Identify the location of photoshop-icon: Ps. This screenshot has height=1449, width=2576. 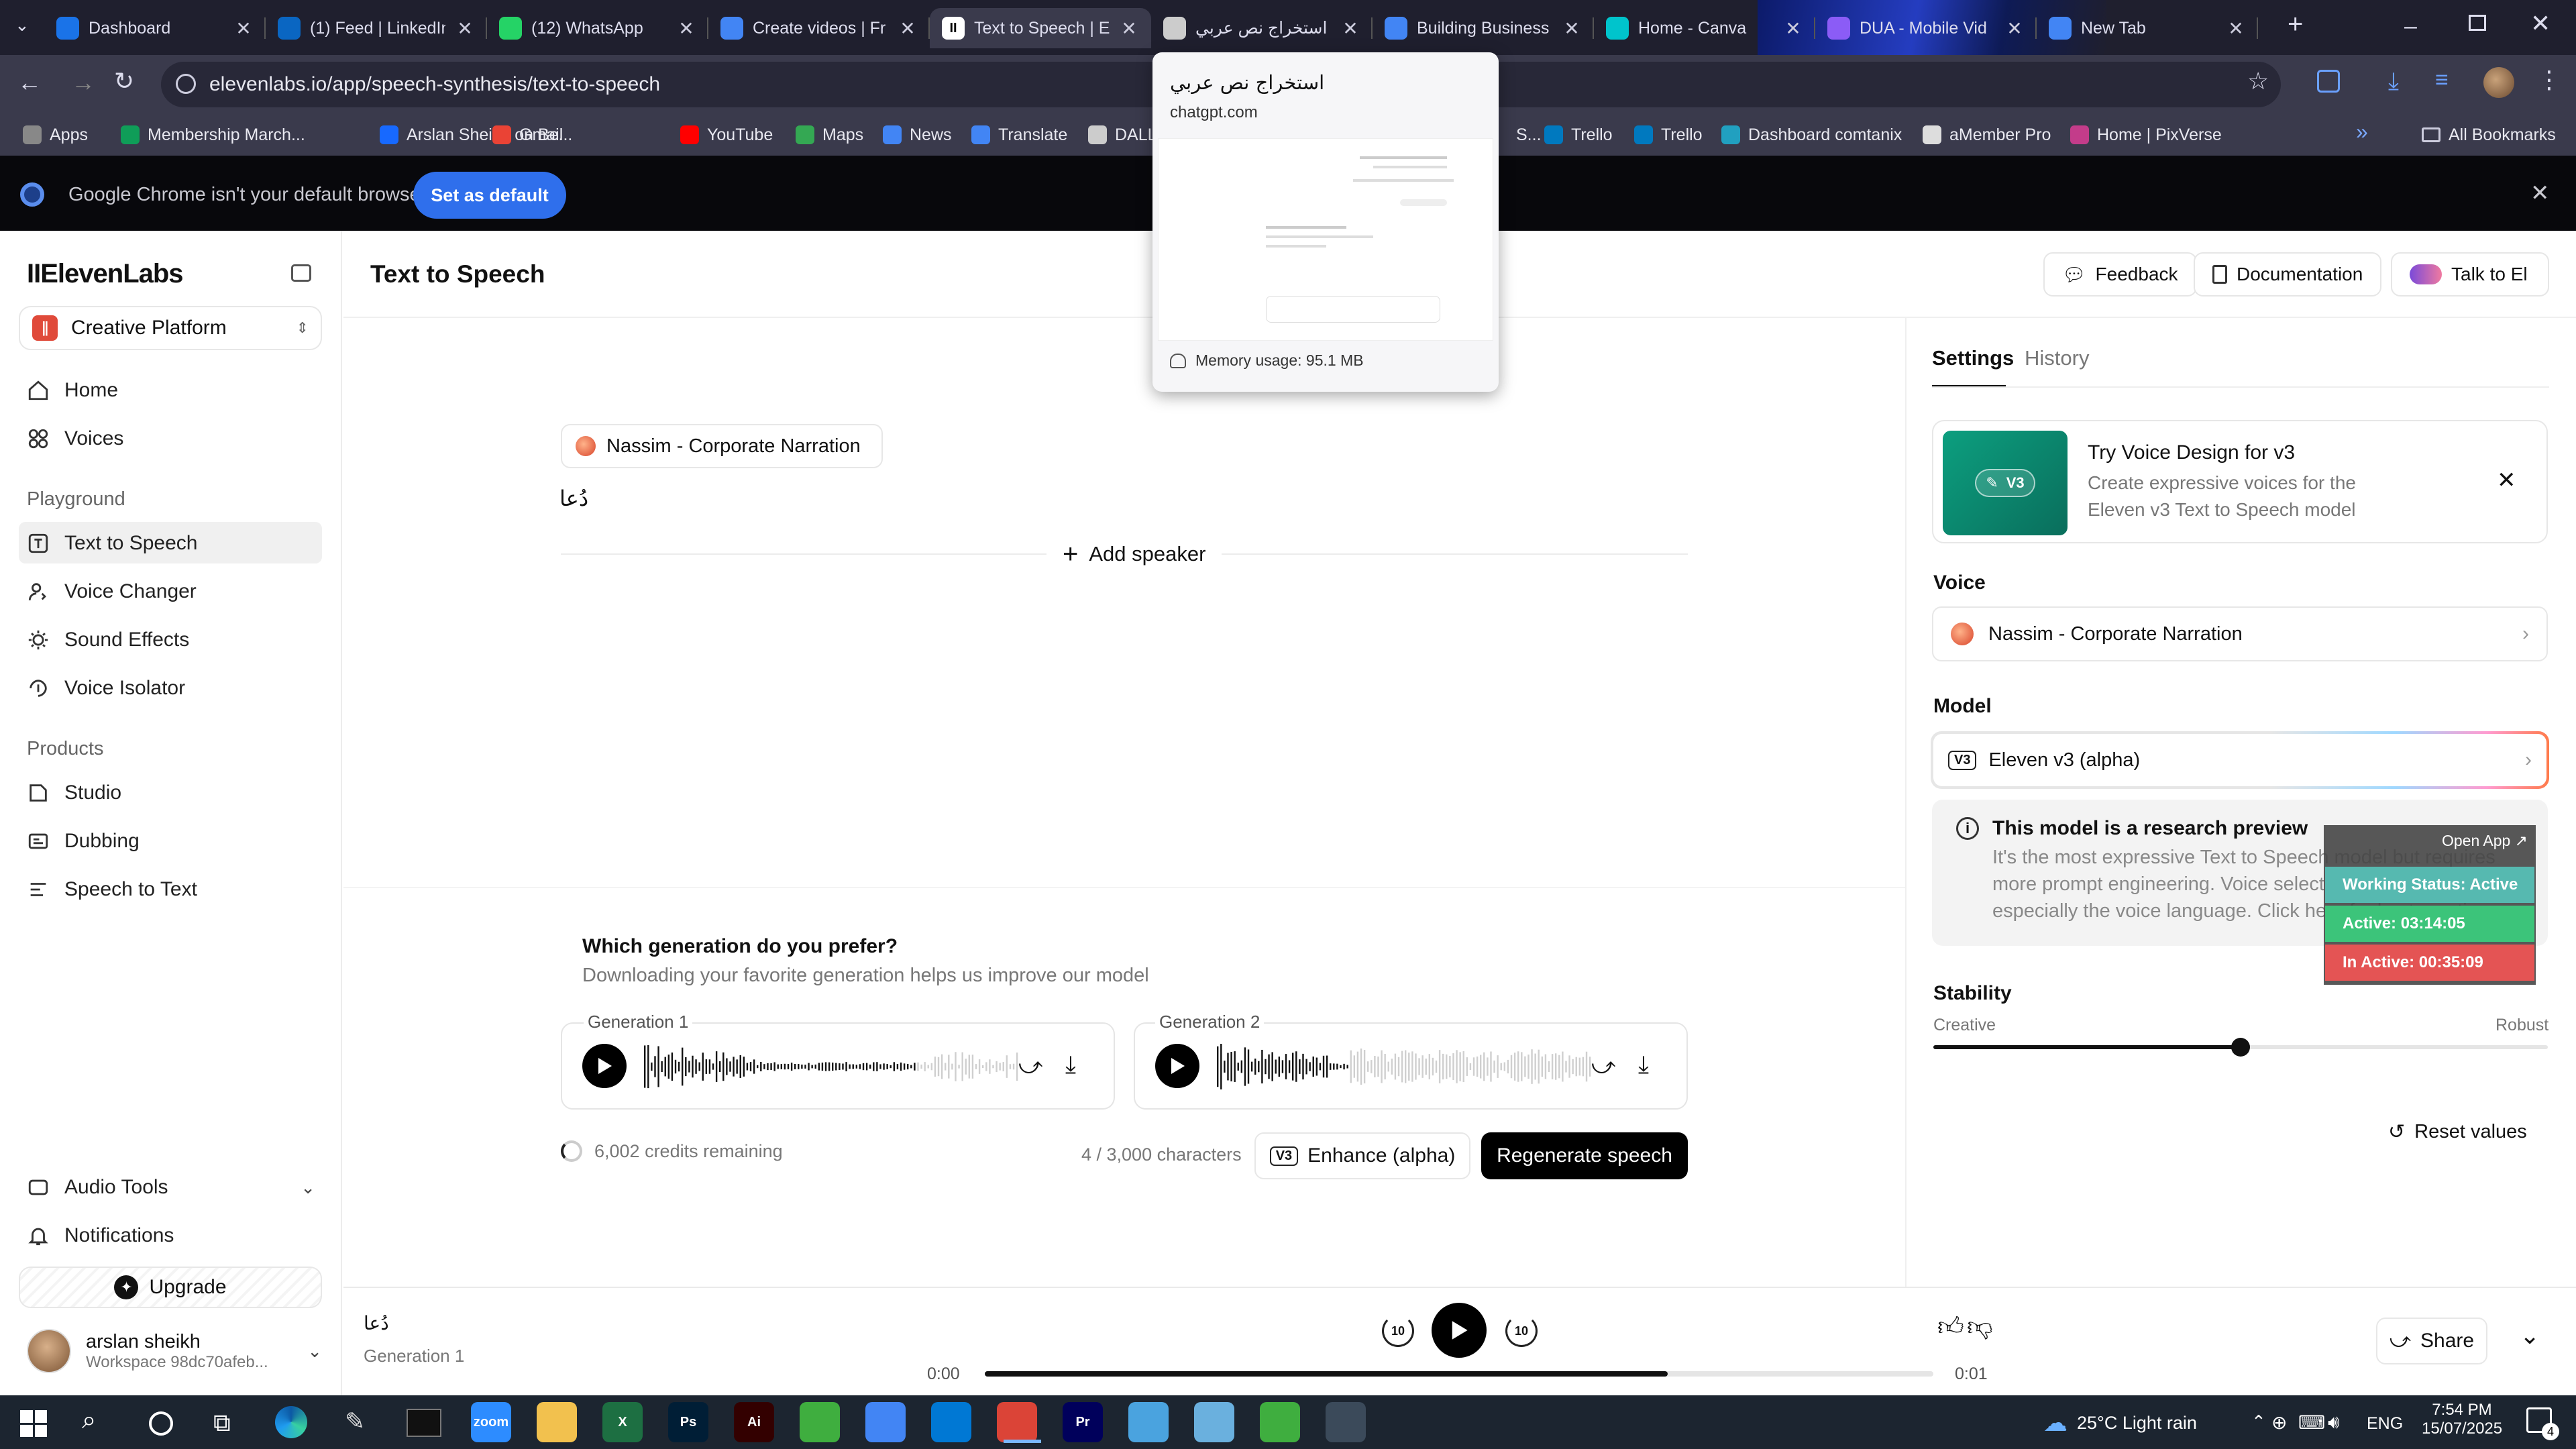
(688, 1422).